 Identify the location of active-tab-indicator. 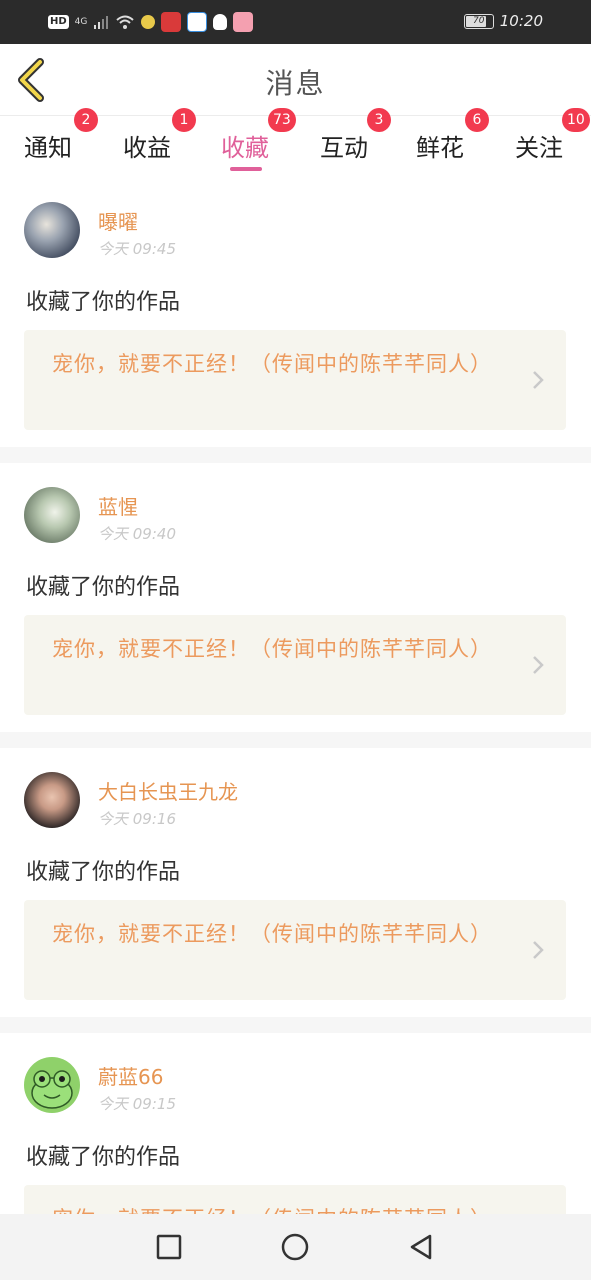
(246, 169).